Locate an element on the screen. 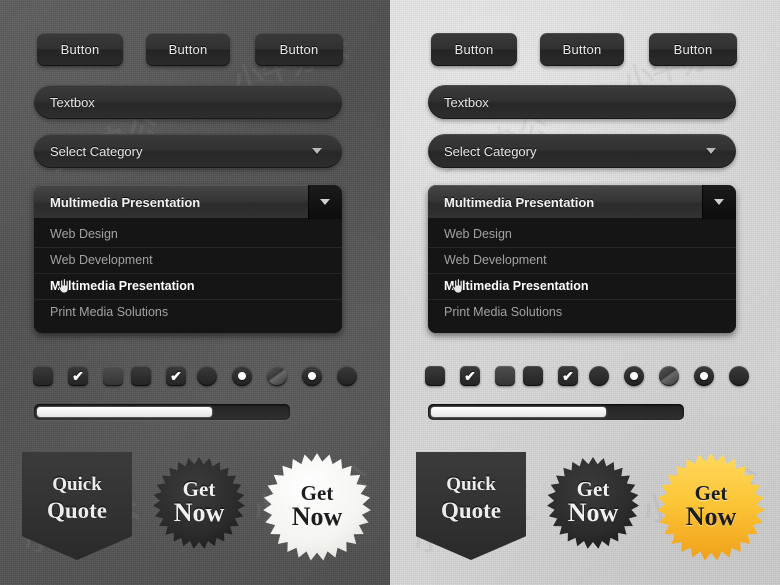 The image size is (780, 585). textbox-input-light: Textbox is located at coordinates (582, 102).